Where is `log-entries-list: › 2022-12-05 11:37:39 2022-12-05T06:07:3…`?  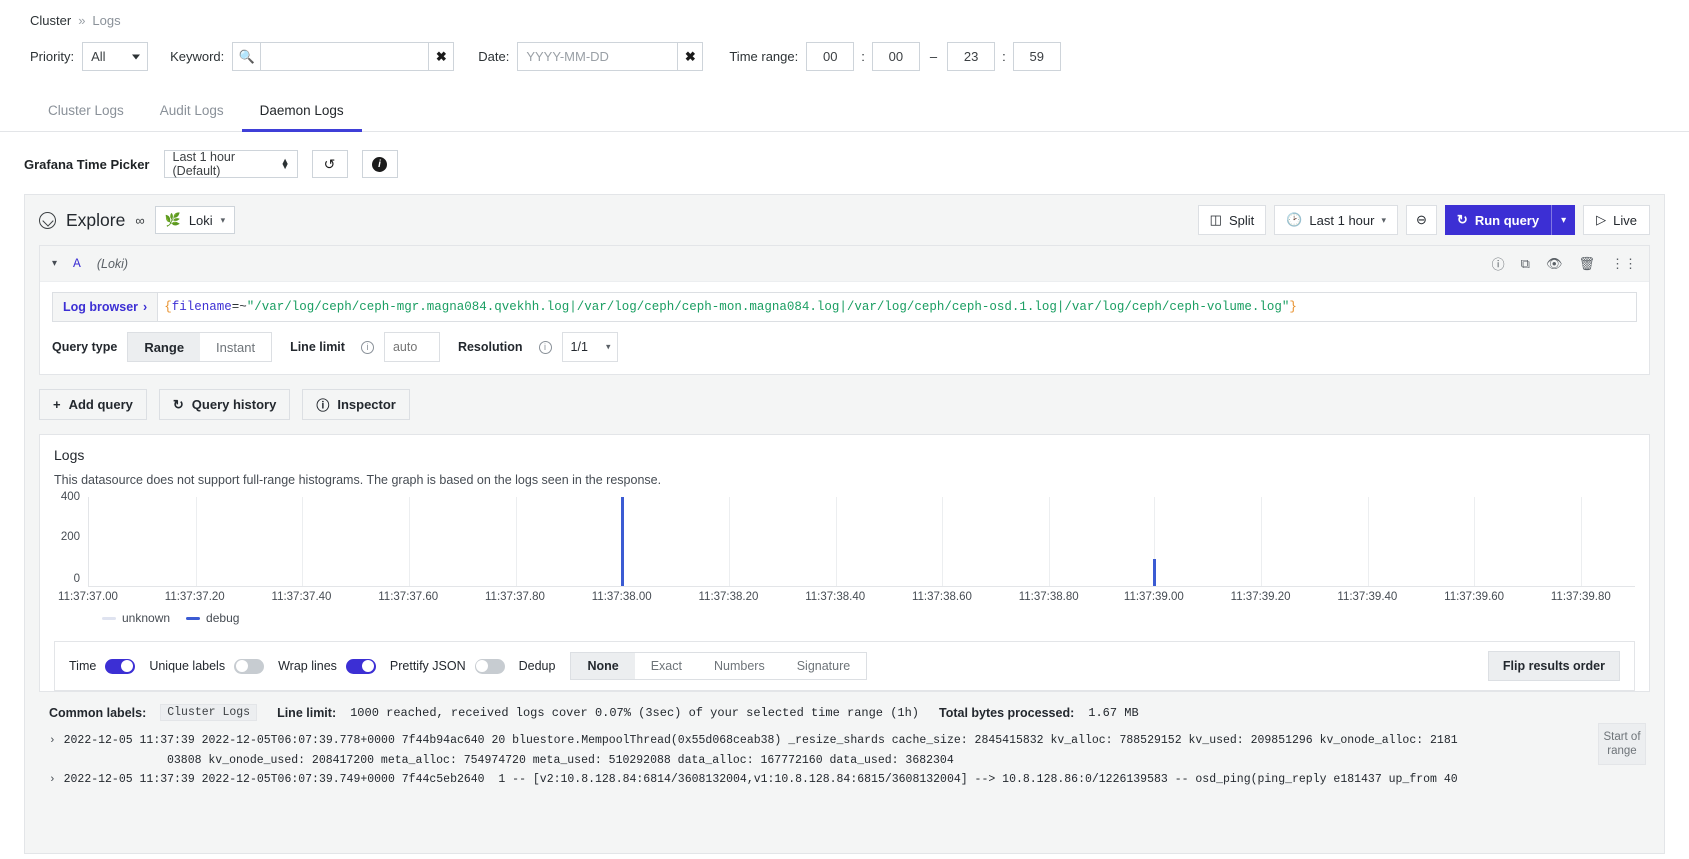
log-entries-list: › 2022-12-05 11:37:39 2022-12-05T06:07:3… is located at coordinates (847, 756).